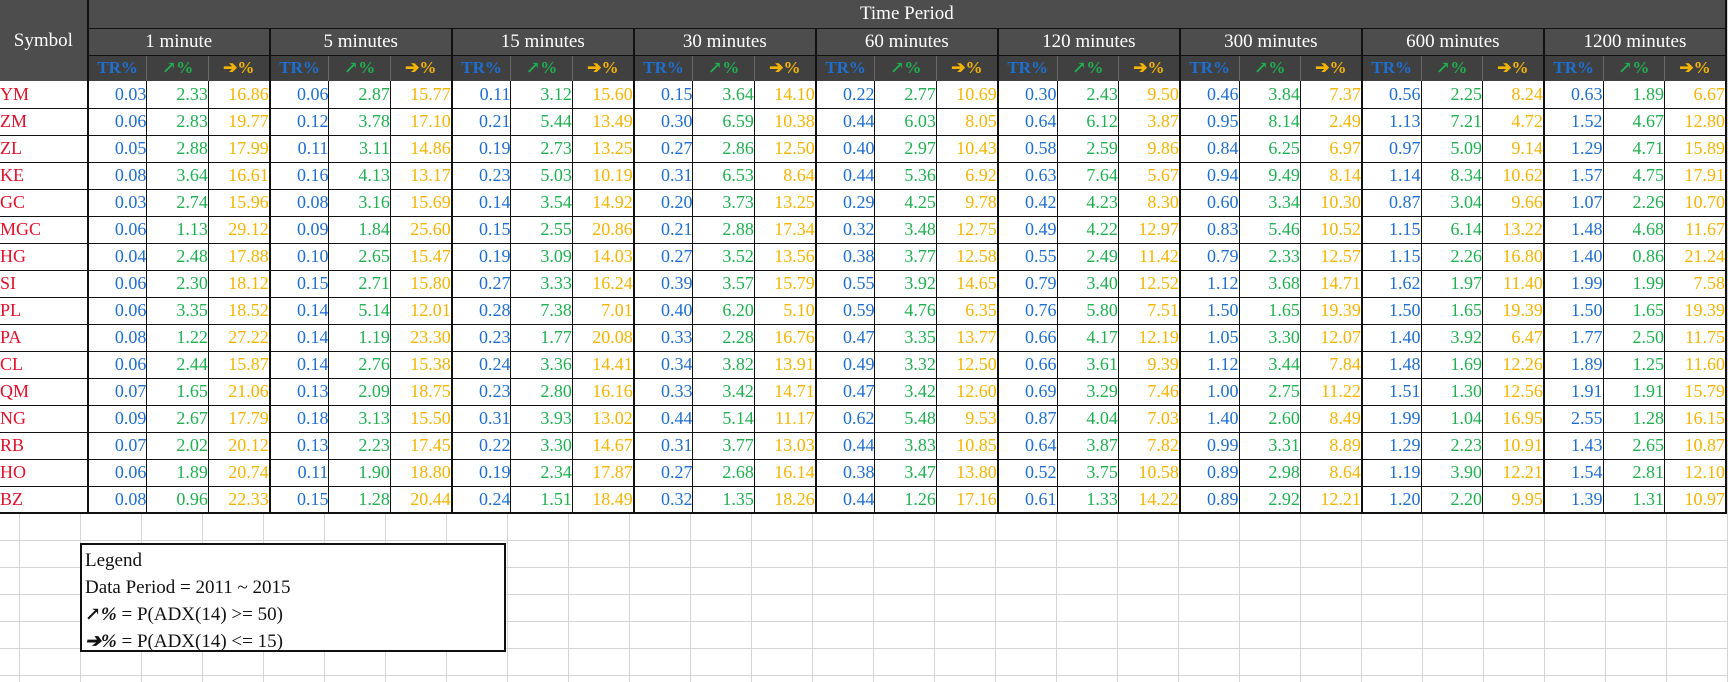  I want to click on period-header: 1 minute, so click(178, 41).